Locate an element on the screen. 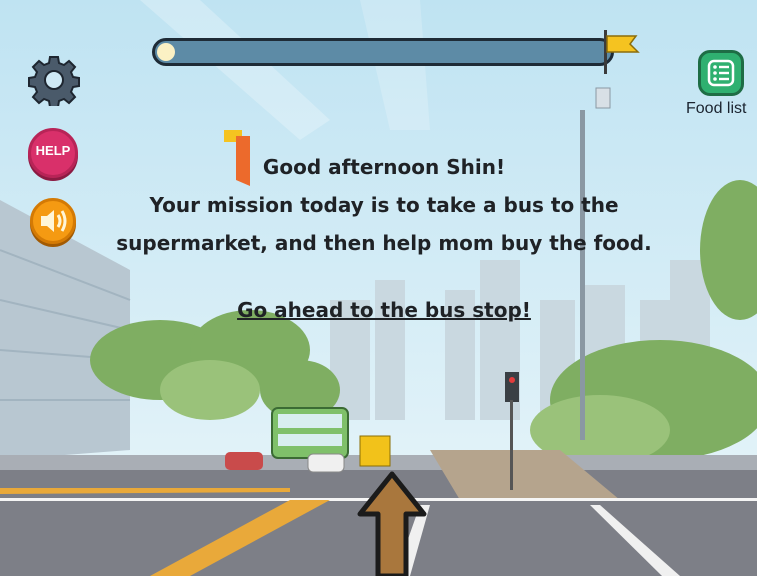  food-list-label: Food list is located at coordinates (716, 109).